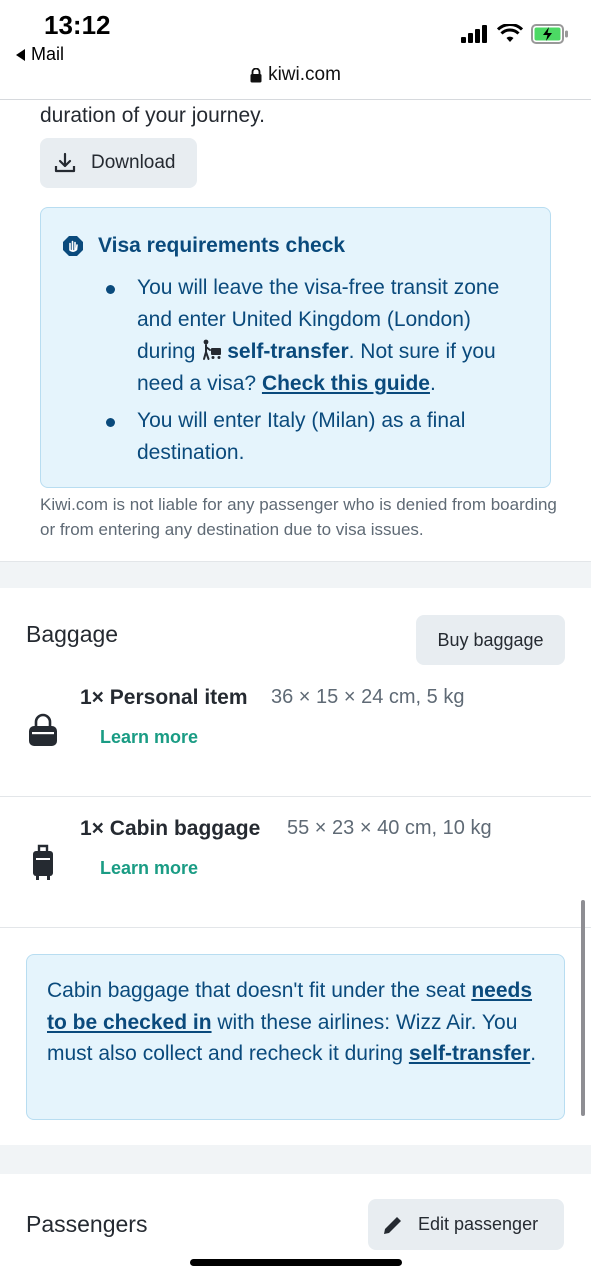 The image size is (591, 1280). I want to click on personal-item-dims: 36 × 15 × 24 cm, 5 kg, so click(368, 697).